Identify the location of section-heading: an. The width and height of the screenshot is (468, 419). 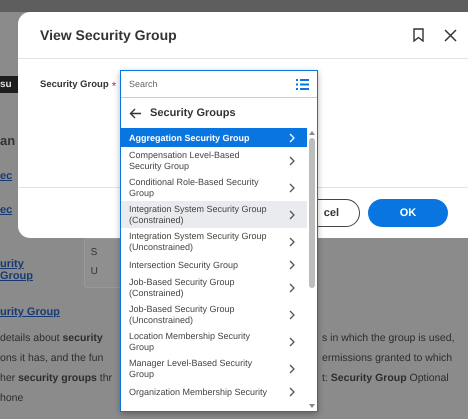
(8, 140).